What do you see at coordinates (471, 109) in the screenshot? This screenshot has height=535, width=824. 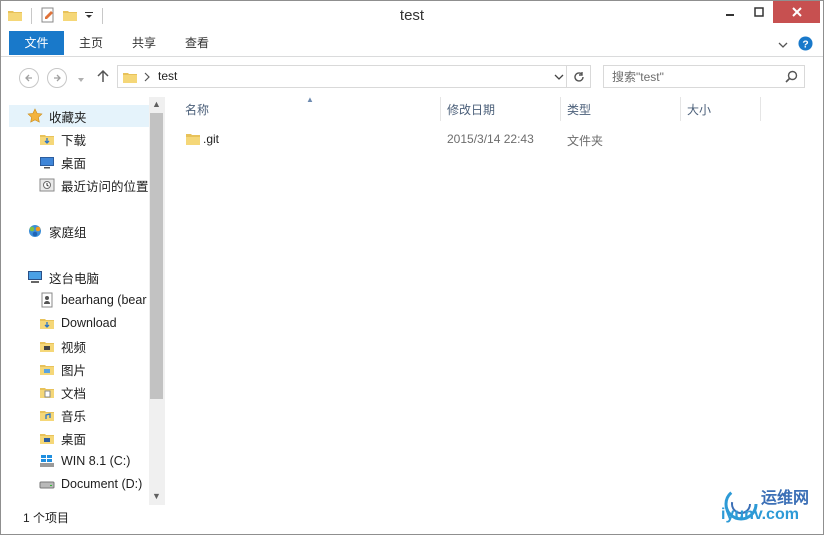 I see `column-date: 修改日期` at bounding box center [471, 109].